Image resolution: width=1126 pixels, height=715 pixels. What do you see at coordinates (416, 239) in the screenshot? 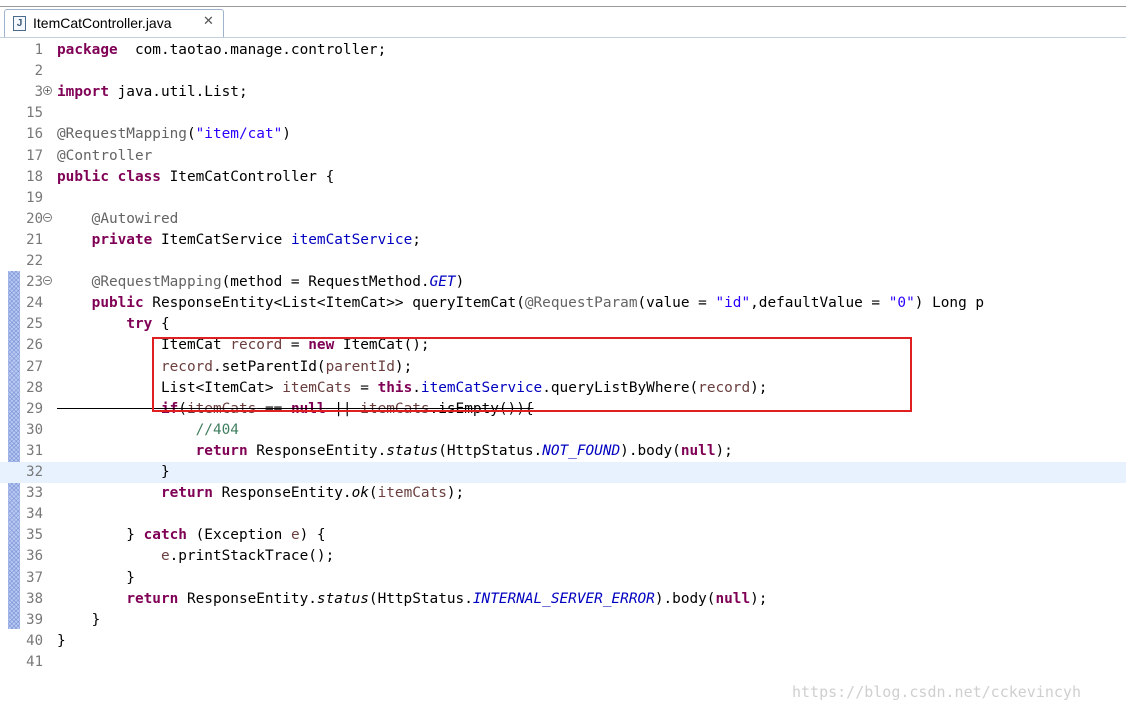
I see `code-token: ;` at bounding box center [416, 239].